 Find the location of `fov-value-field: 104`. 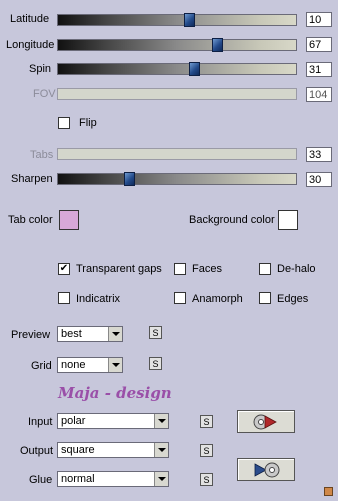

fov-value-field: 104 is located at coordinates (319, 94).